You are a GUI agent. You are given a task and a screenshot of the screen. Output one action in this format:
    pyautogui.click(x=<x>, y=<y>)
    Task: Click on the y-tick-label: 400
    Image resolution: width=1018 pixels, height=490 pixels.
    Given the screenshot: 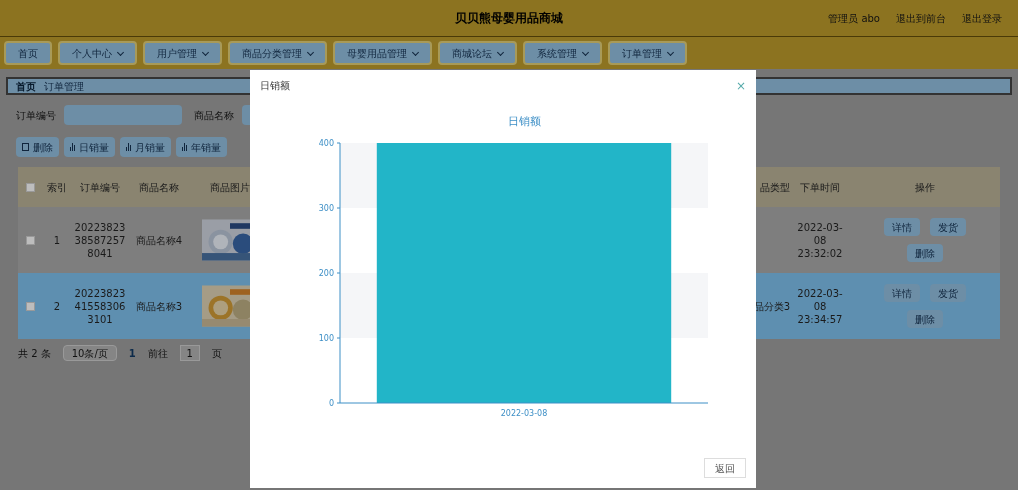 What is the action you would take?
    pyautogui.click(x=326, y=143)
    